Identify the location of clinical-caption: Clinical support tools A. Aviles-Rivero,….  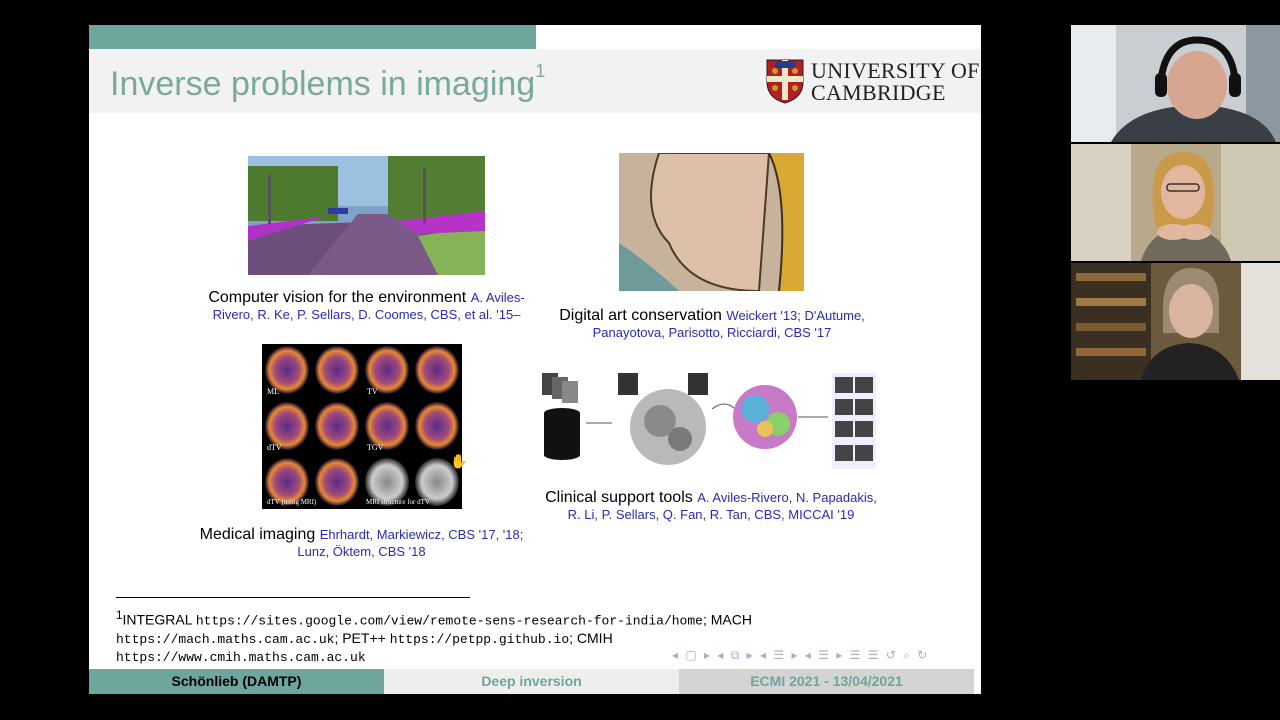
(711, 505).